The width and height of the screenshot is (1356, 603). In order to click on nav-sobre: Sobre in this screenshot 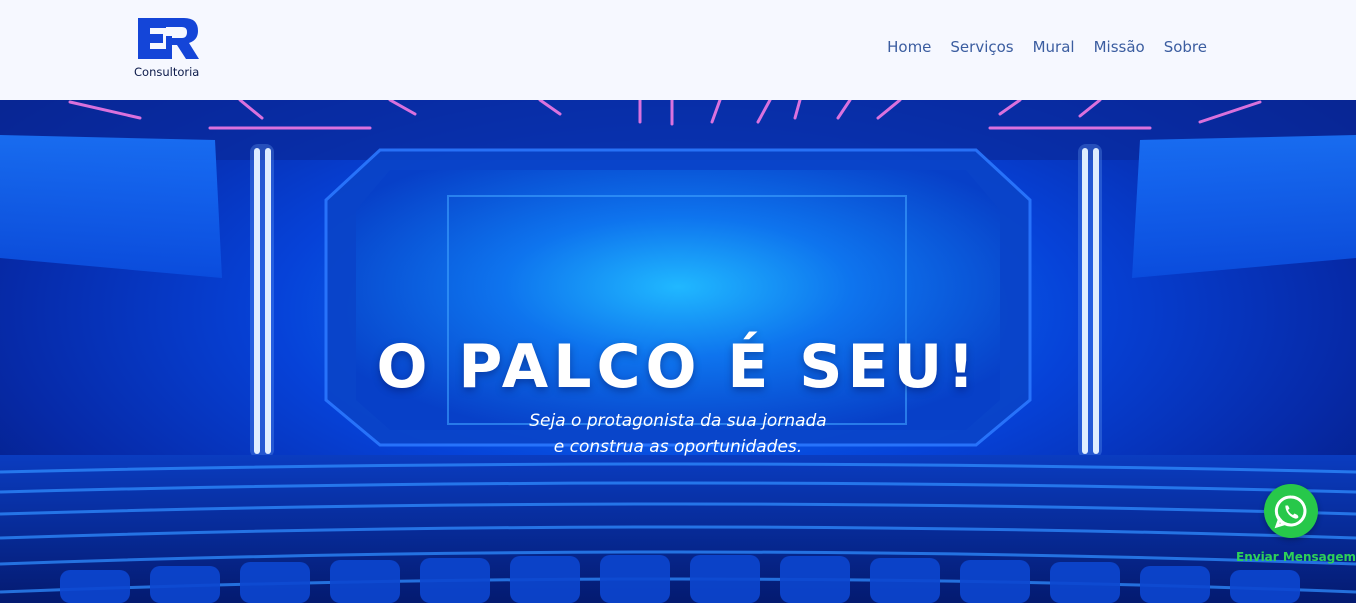, I will do `click(1185, 47)`.